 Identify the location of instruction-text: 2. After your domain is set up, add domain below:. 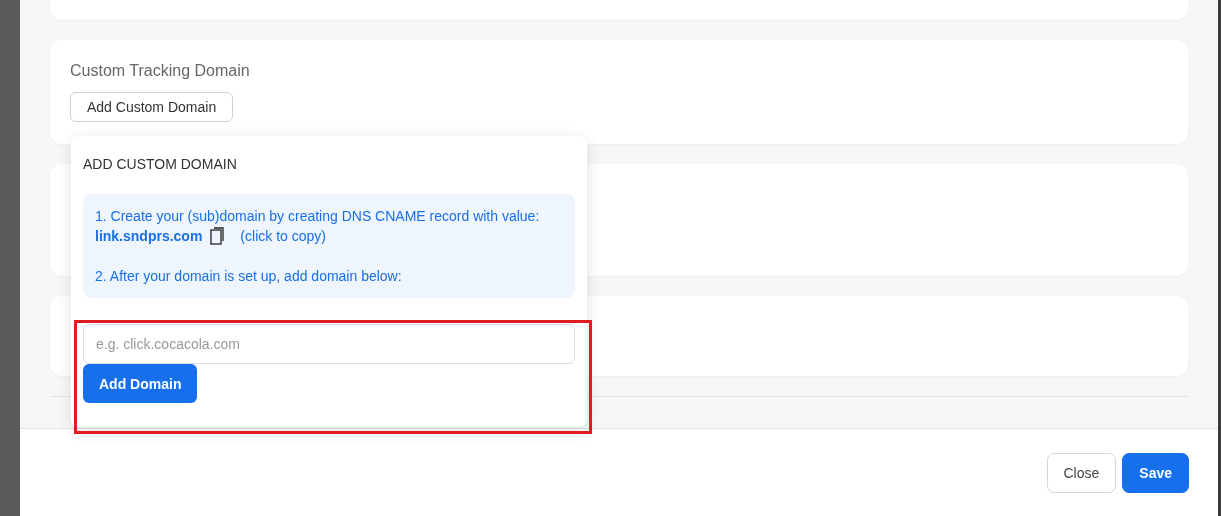
(249, 276).